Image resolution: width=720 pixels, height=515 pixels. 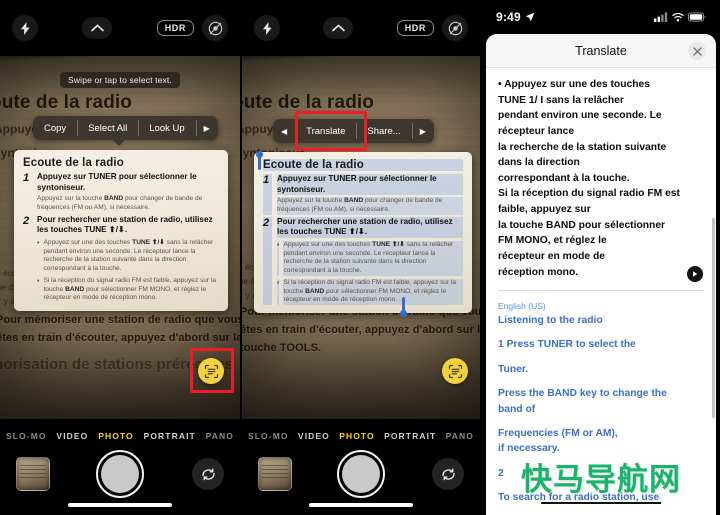 I want to click on text-edit-menu: Copy Select All Look Up ▶, so click(x=125, y=128).